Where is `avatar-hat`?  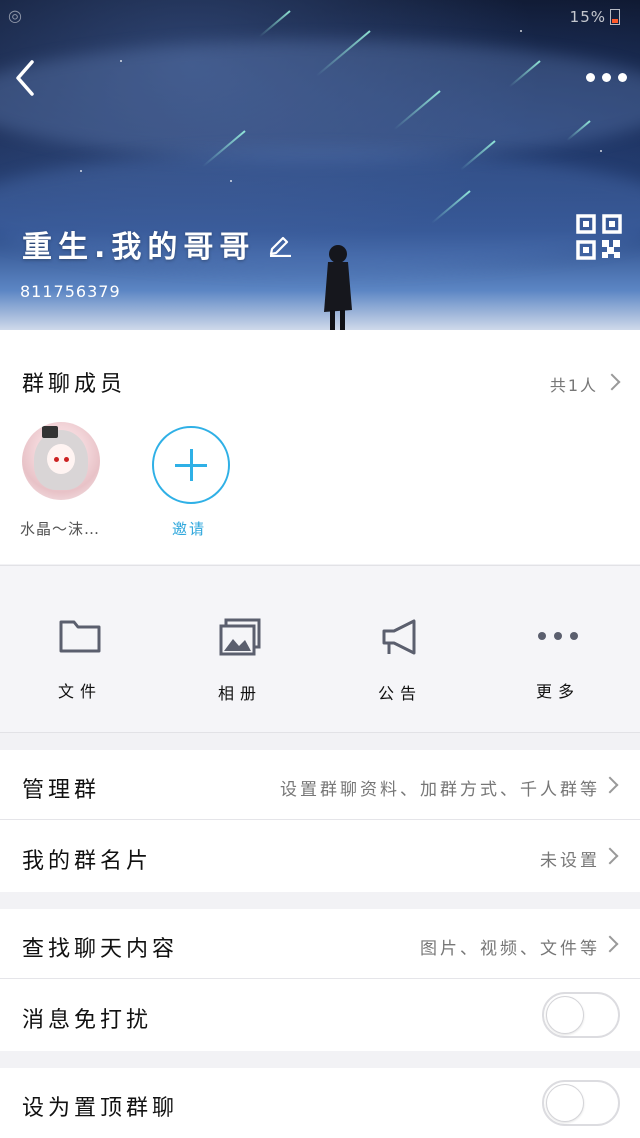
avatar-hat is located at coordinates (50, 432).